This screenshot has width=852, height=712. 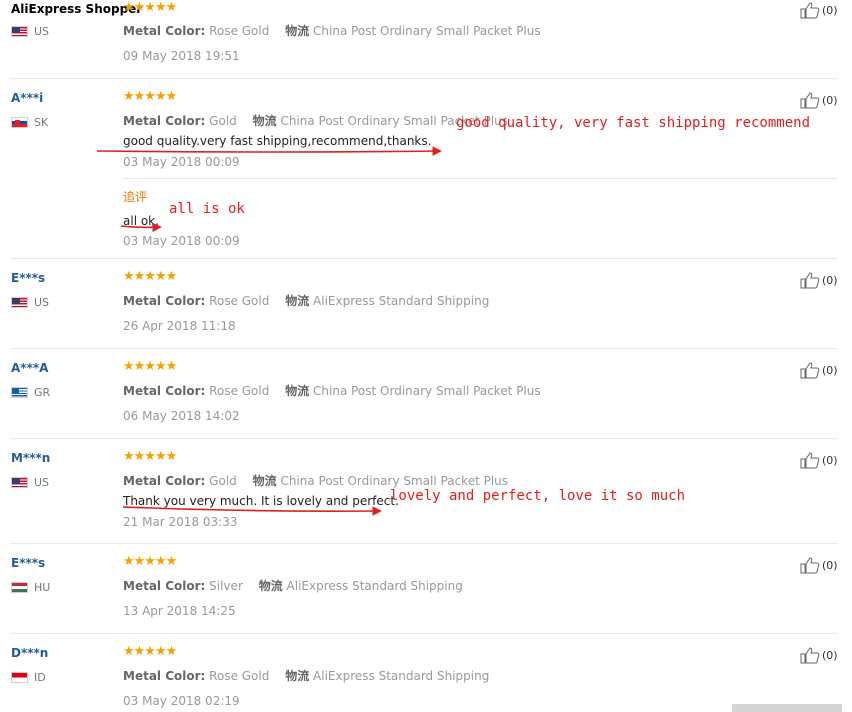 I want to click on review-date: 09 May 2018 19:51, so click(x=181, y=56).